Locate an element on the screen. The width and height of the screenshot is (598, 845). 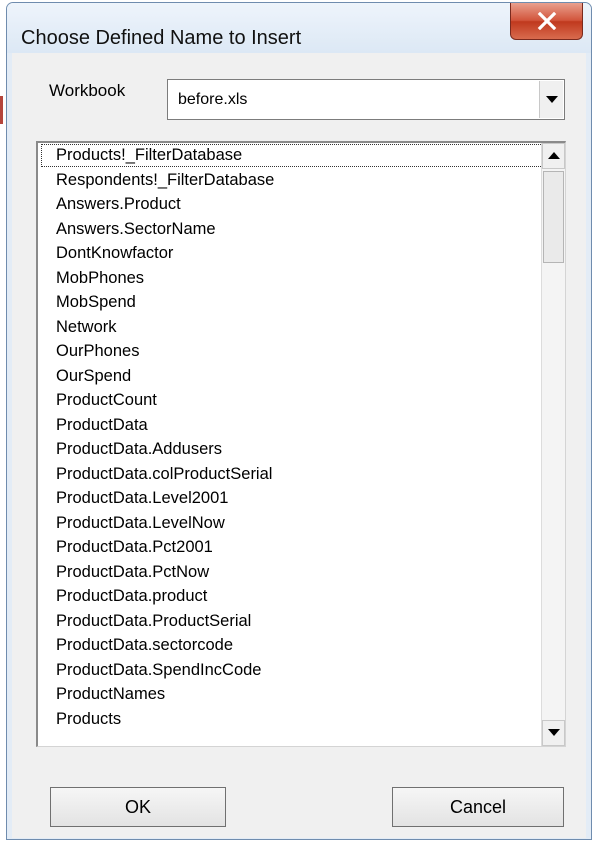
title-bar: Choose Defined Name to Insert is located at coordinates (299, 28).